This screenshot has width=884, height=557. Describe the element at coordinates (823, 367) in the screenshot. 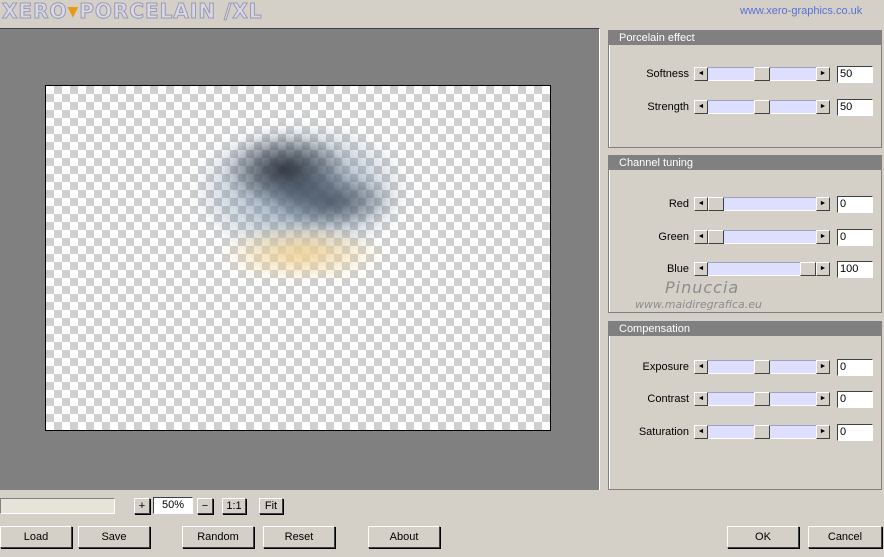

I see `exposure-increment-arrow-icon: ►` at that location.